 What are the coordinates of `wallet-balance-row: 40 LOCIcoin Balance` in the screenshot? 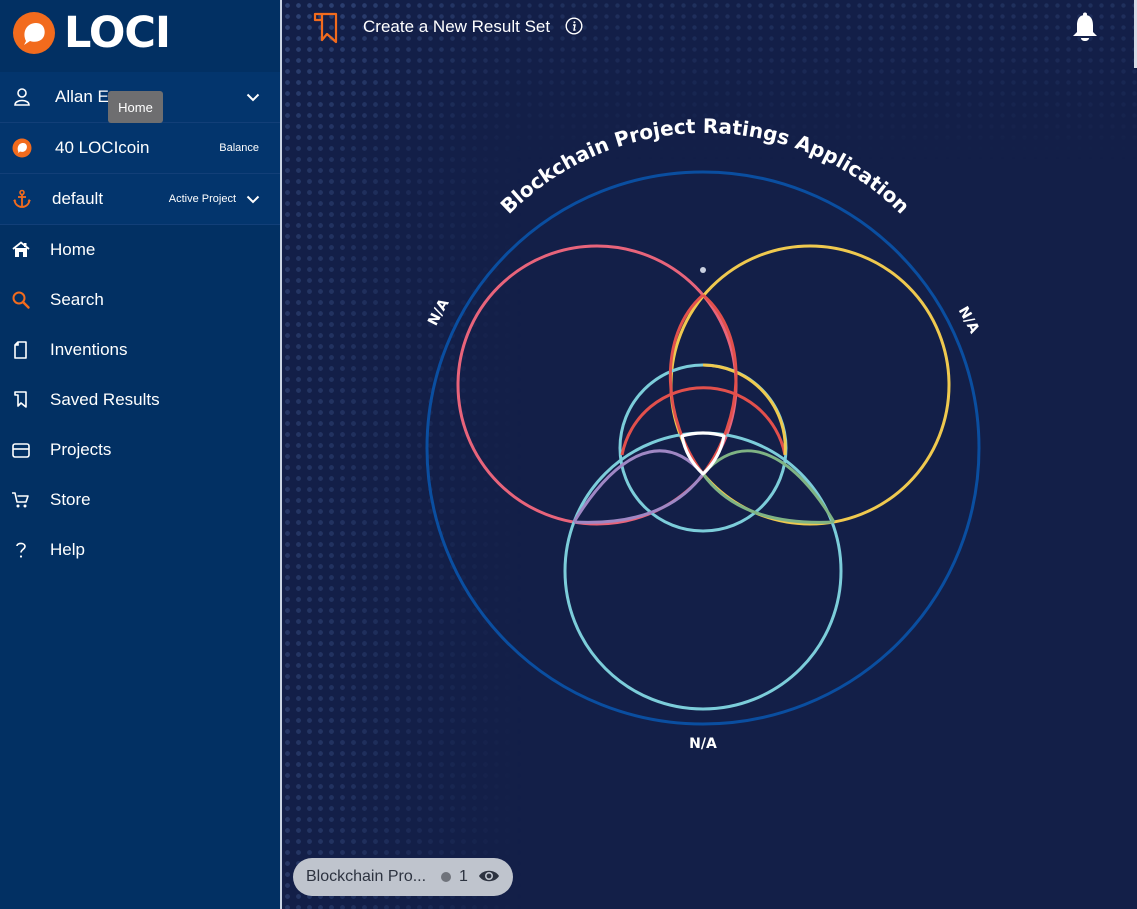 It's located at (140, 148).